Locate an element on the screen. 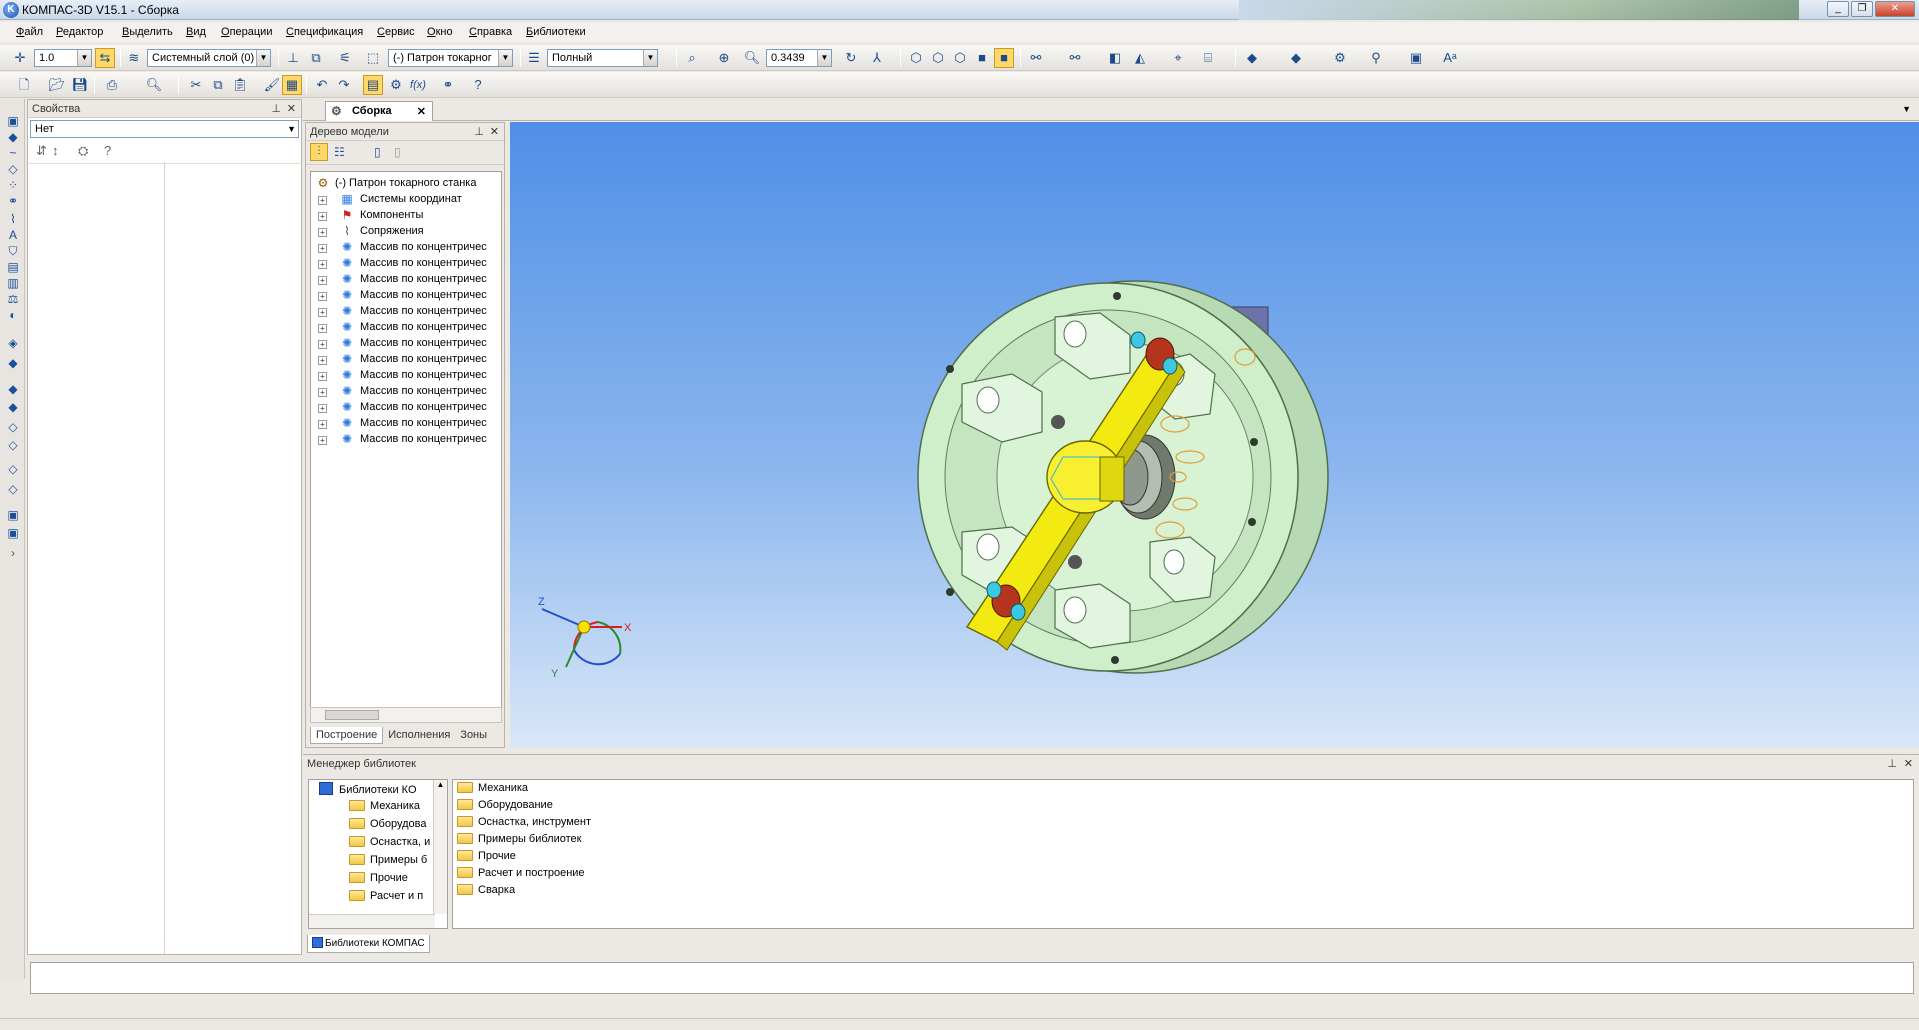  spec-icon: ▤ is located at coordinates (13, 267).